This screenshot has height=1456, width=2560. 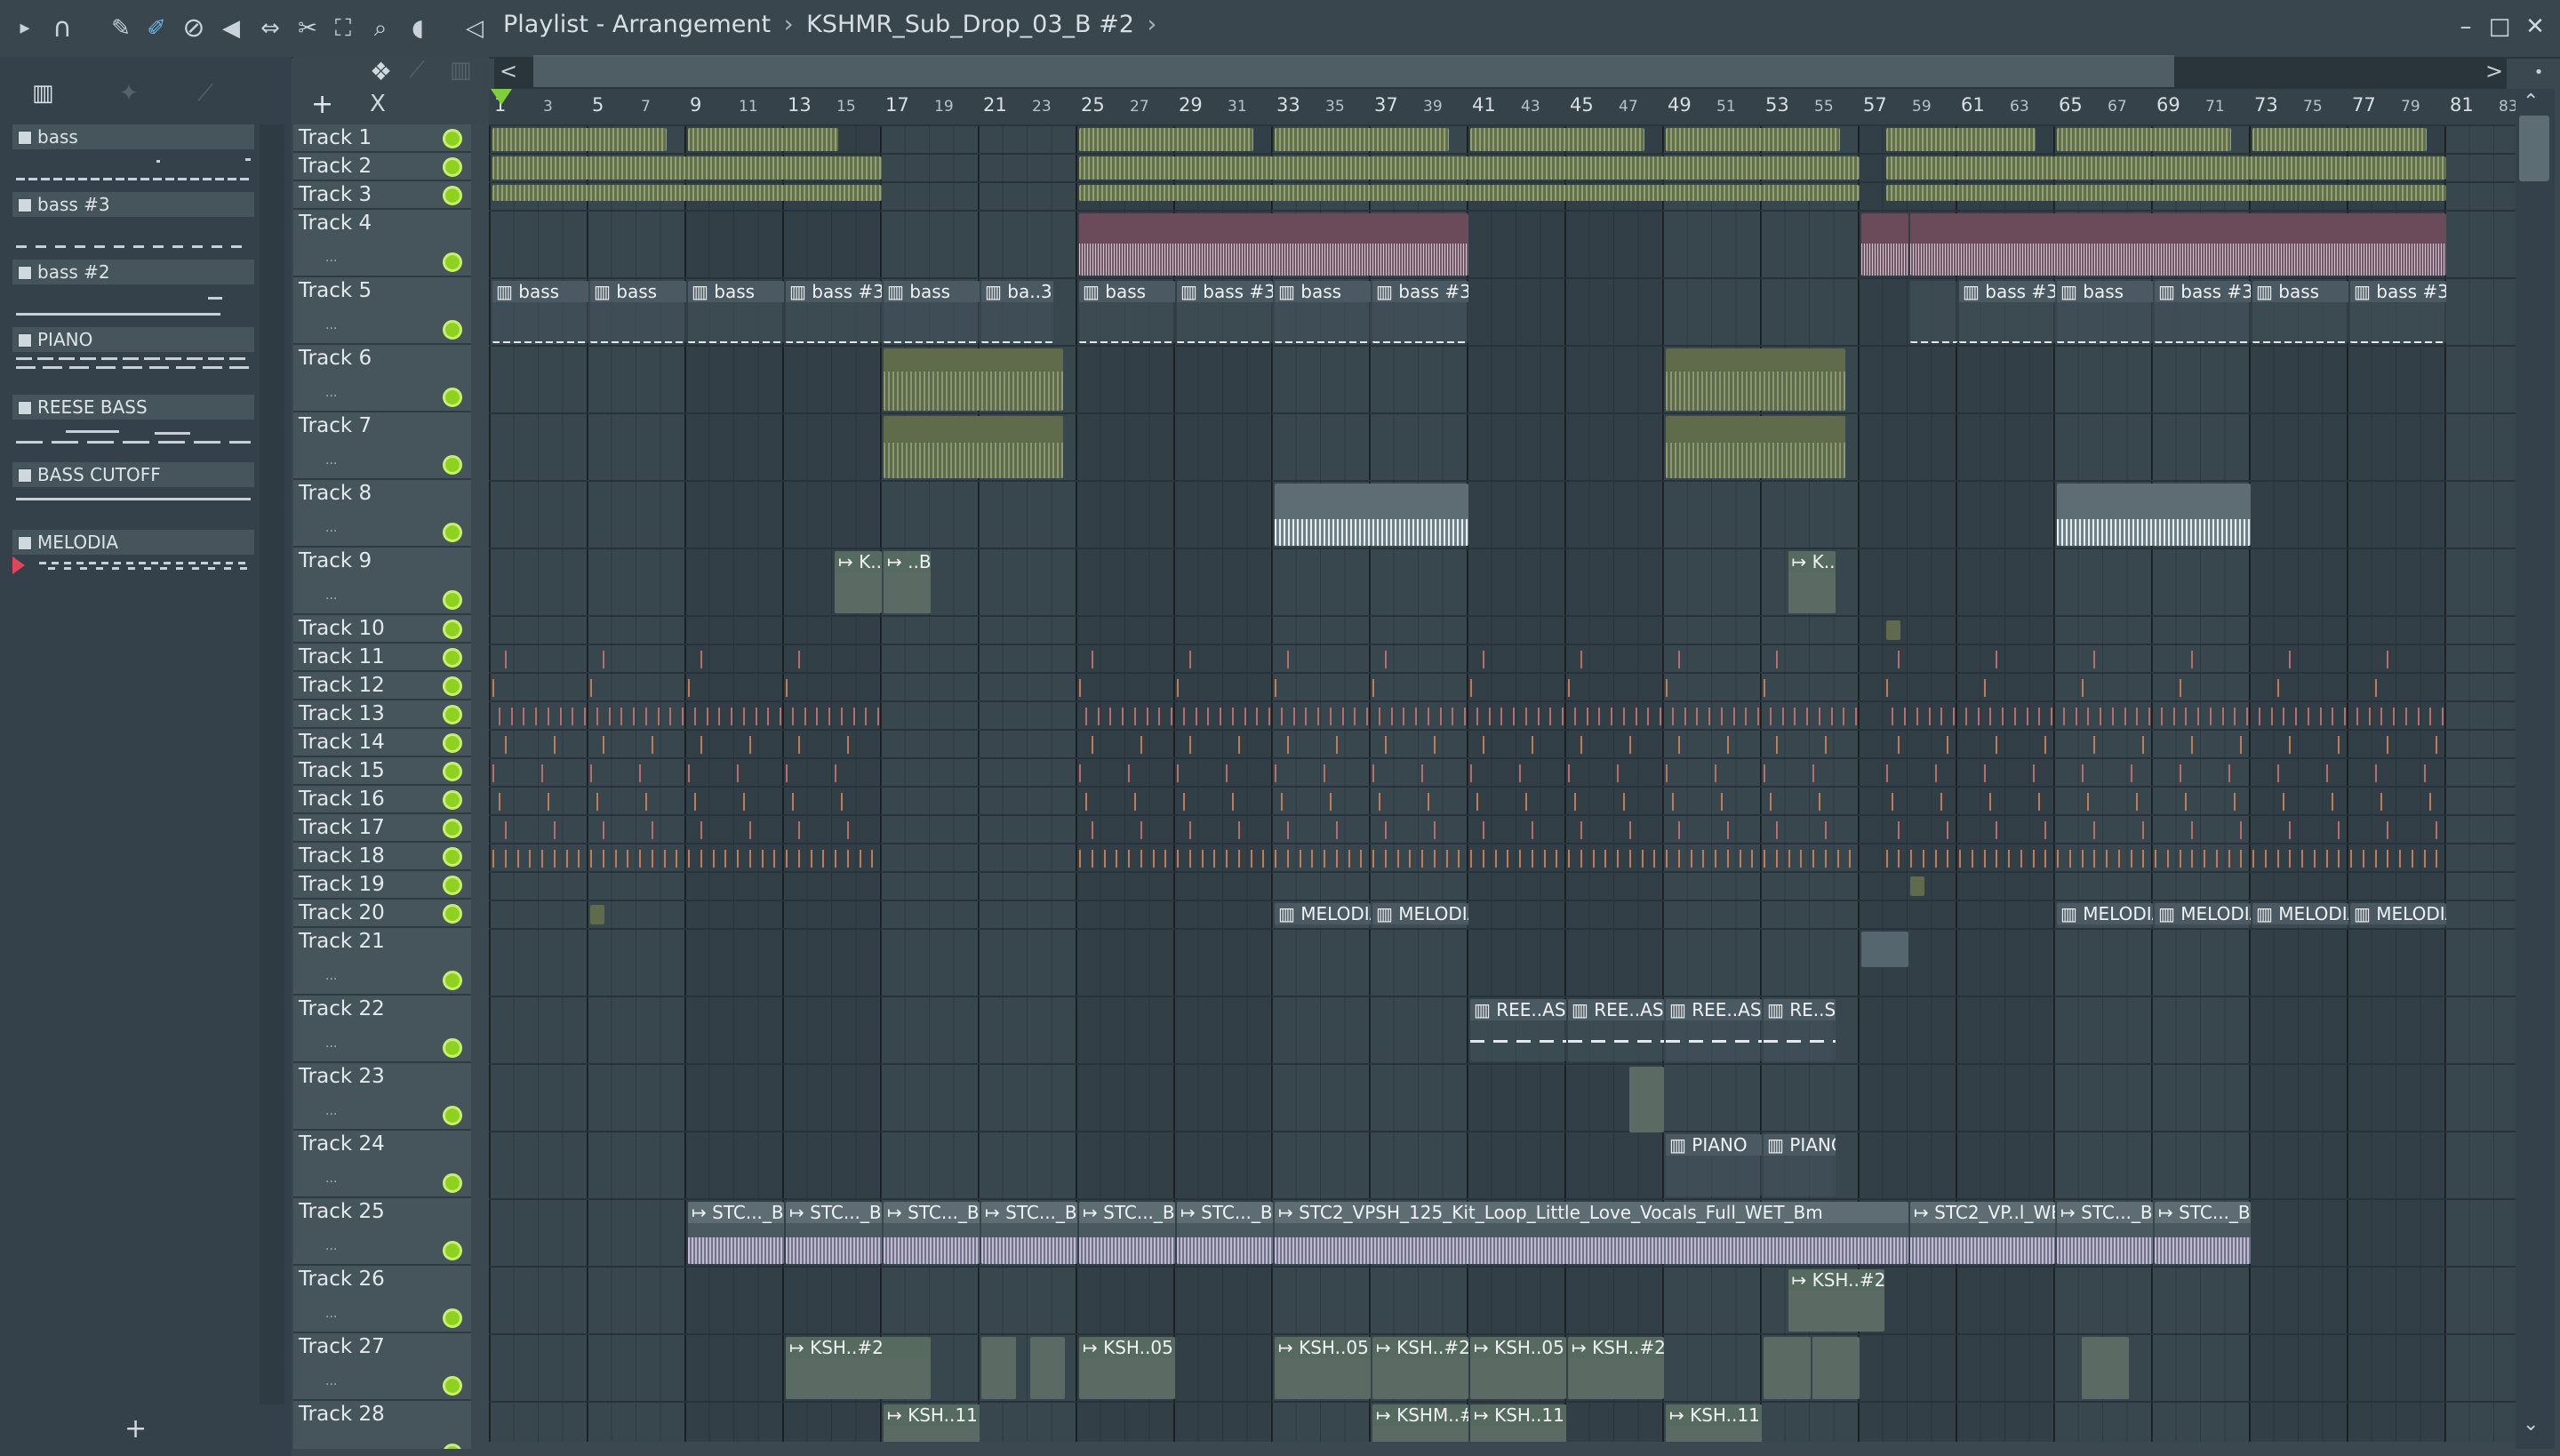 I want to click on track-header: Track 11, so click(x=382, y=658).